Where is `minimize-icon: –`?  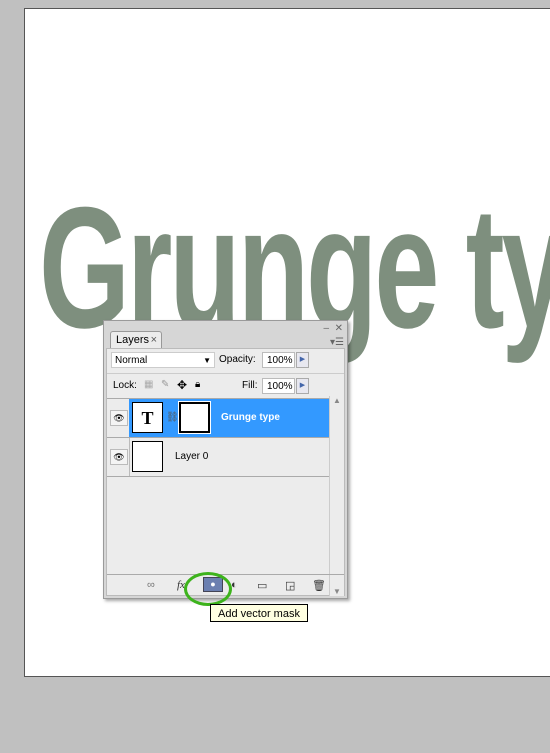 minimize-icon: – is located at coordinates (326, 328).